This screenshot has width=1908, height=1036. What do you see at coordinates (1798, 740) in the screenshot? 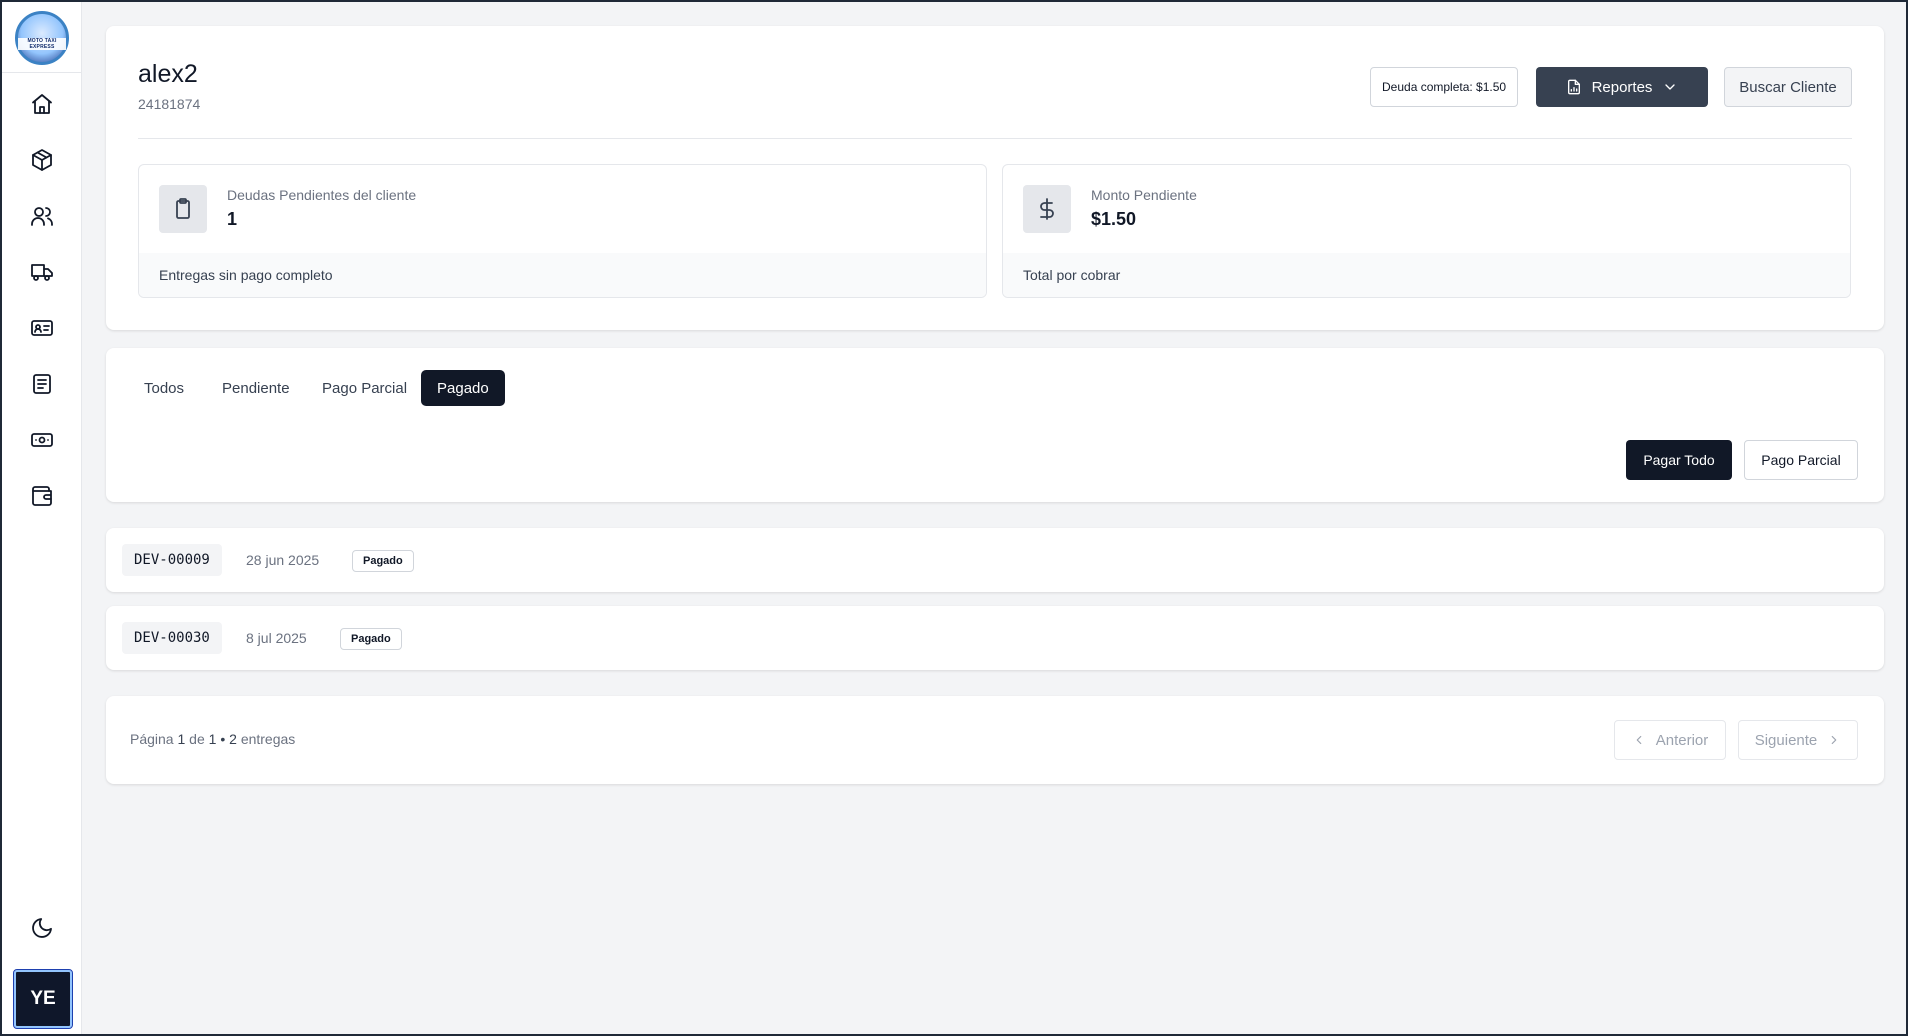
I see `next-page-button: Siguiente` at bounding box center [1798, 740].